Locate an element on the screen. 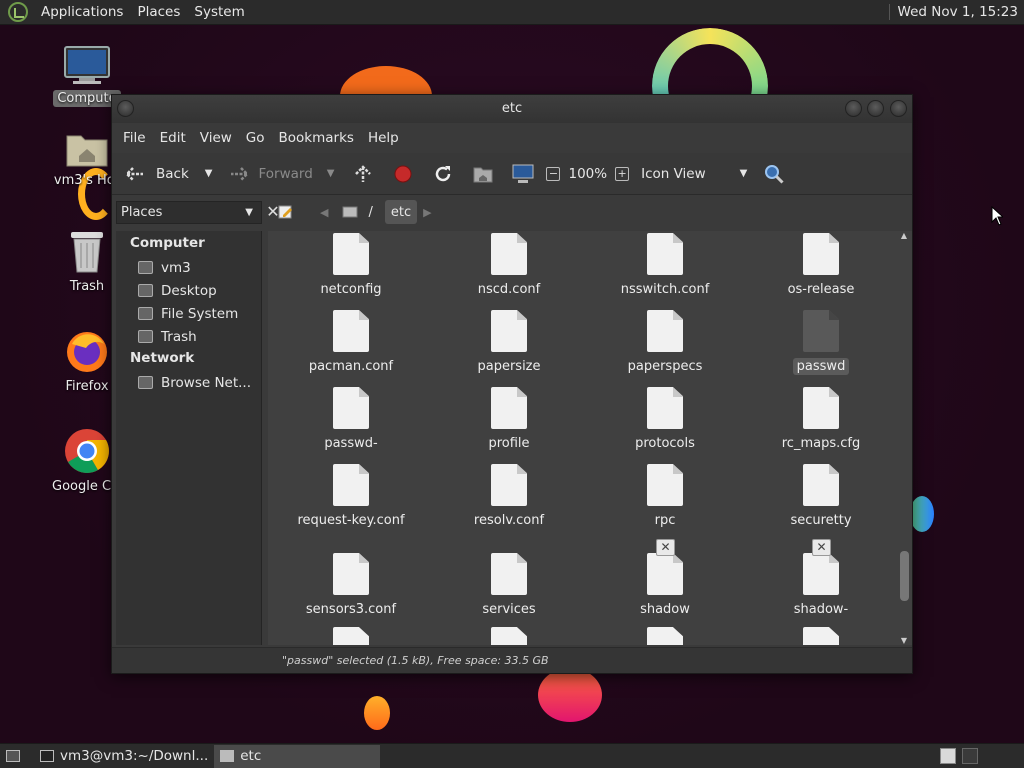  forward-button: Forward ▼ is located at coordinates (281, 174).